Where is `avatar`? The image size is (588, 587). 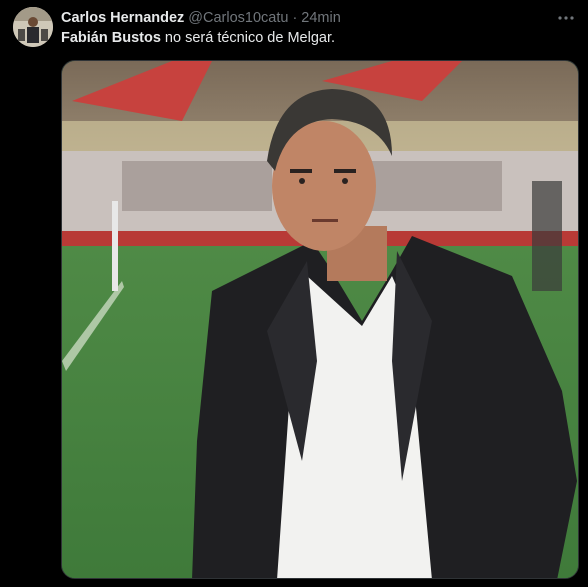 avatar is located at coordinates (33, 27).